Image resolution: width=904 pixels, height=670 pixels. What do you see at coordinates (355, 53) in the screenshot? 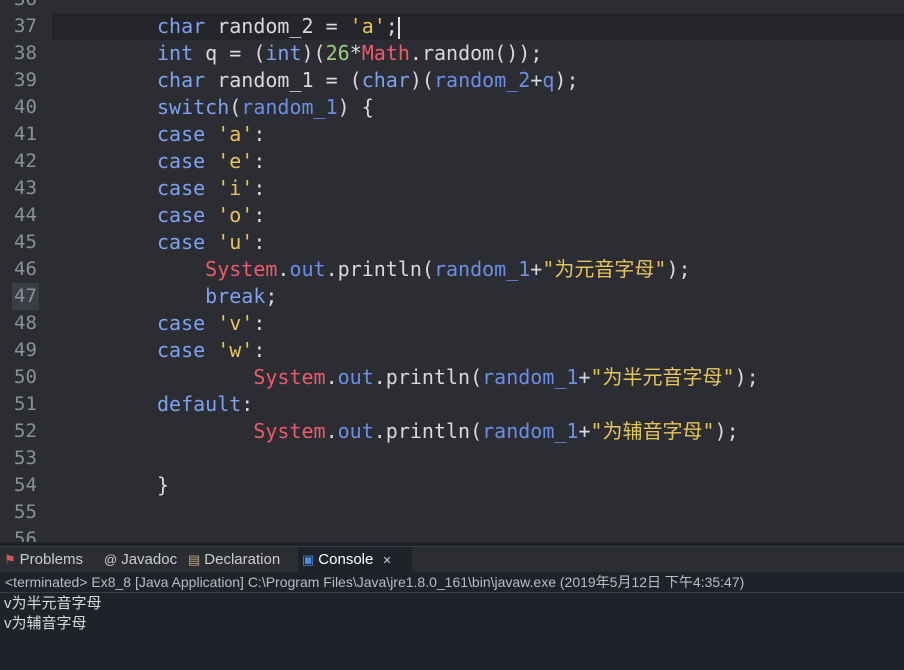
I see `code-token: *` at bounding box center [355, 53].